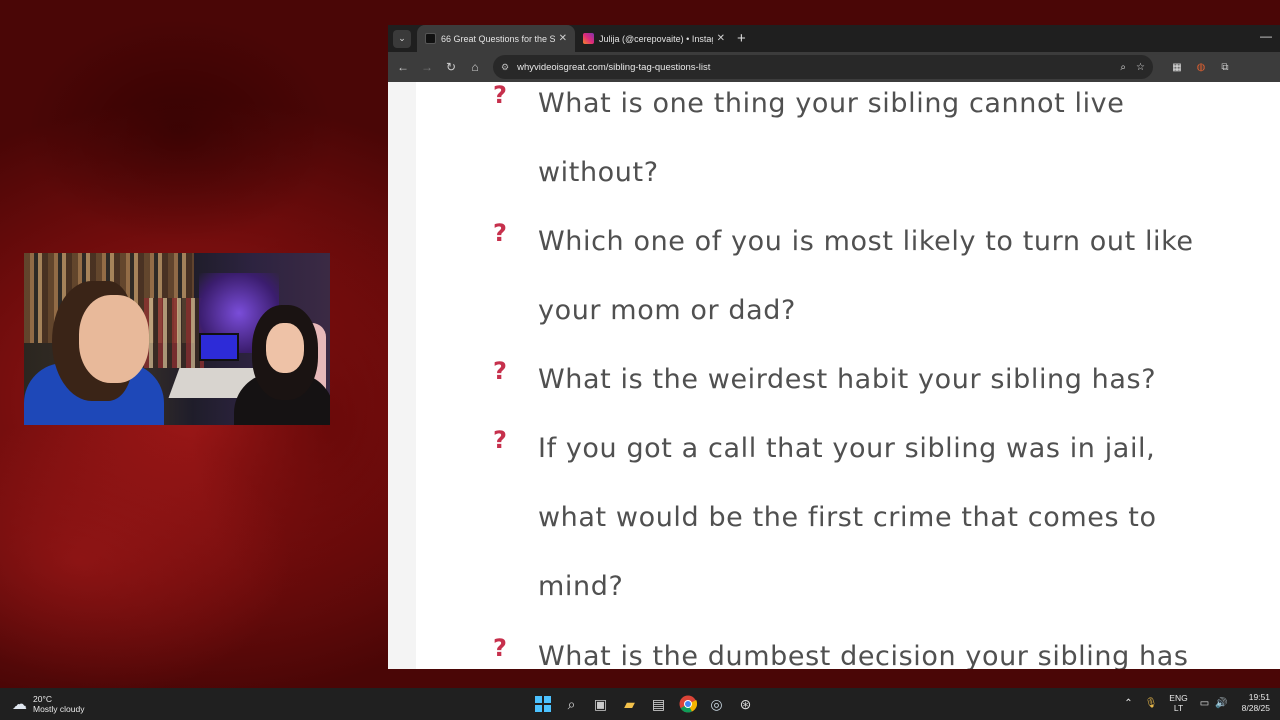 The height and width of the screenshot is (720, 1280). Describe the element at coordinates (451, 67) in the screenshot. I see `reload-icon: ↻` at that location.